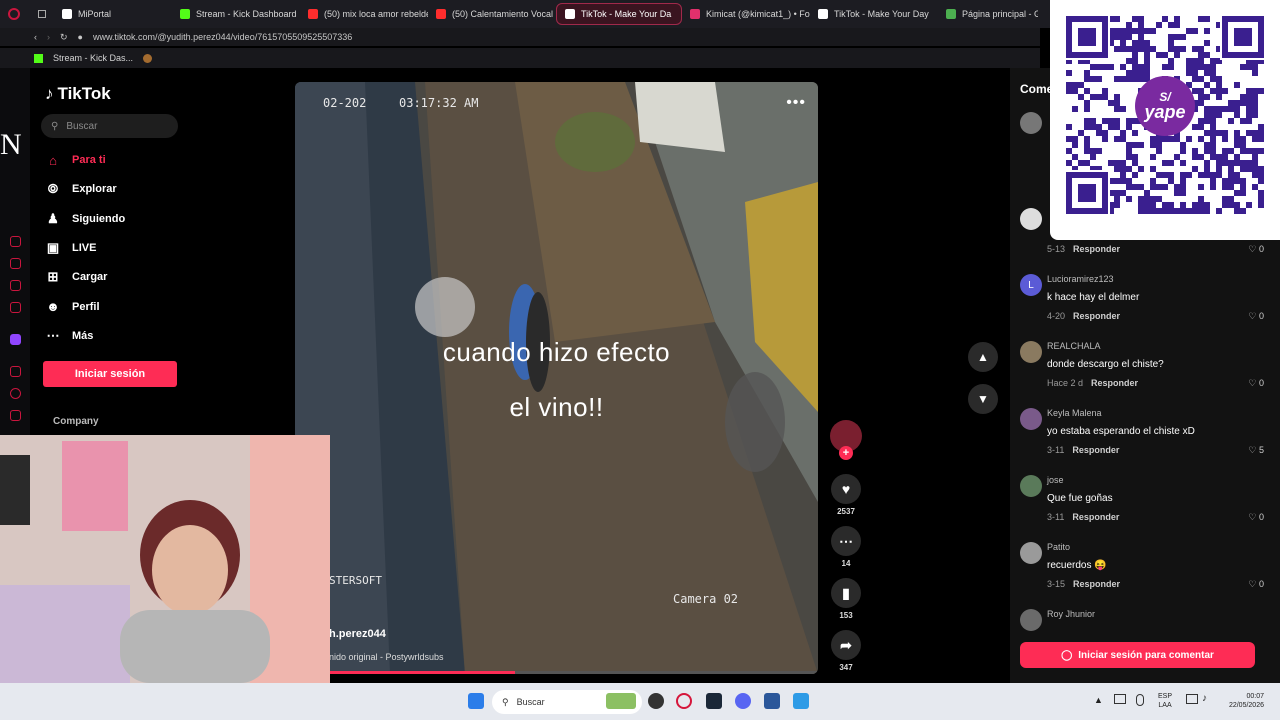 The width and height of the screenshot is (1280, 720). I want to click on nav-item-explorar: ⦾ Explorar, so click(81, 189).